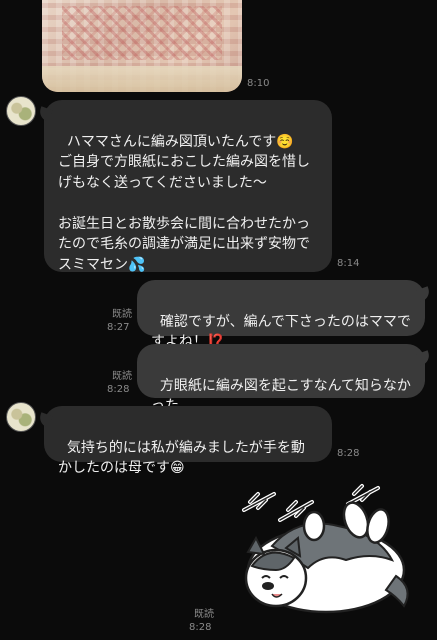 The width and height of the screenshot is (437, 640). I want to click on outgoing-message-bubble: 確認ですが、編んで下さったのはママですよね！⁉️, so click(281, 315).